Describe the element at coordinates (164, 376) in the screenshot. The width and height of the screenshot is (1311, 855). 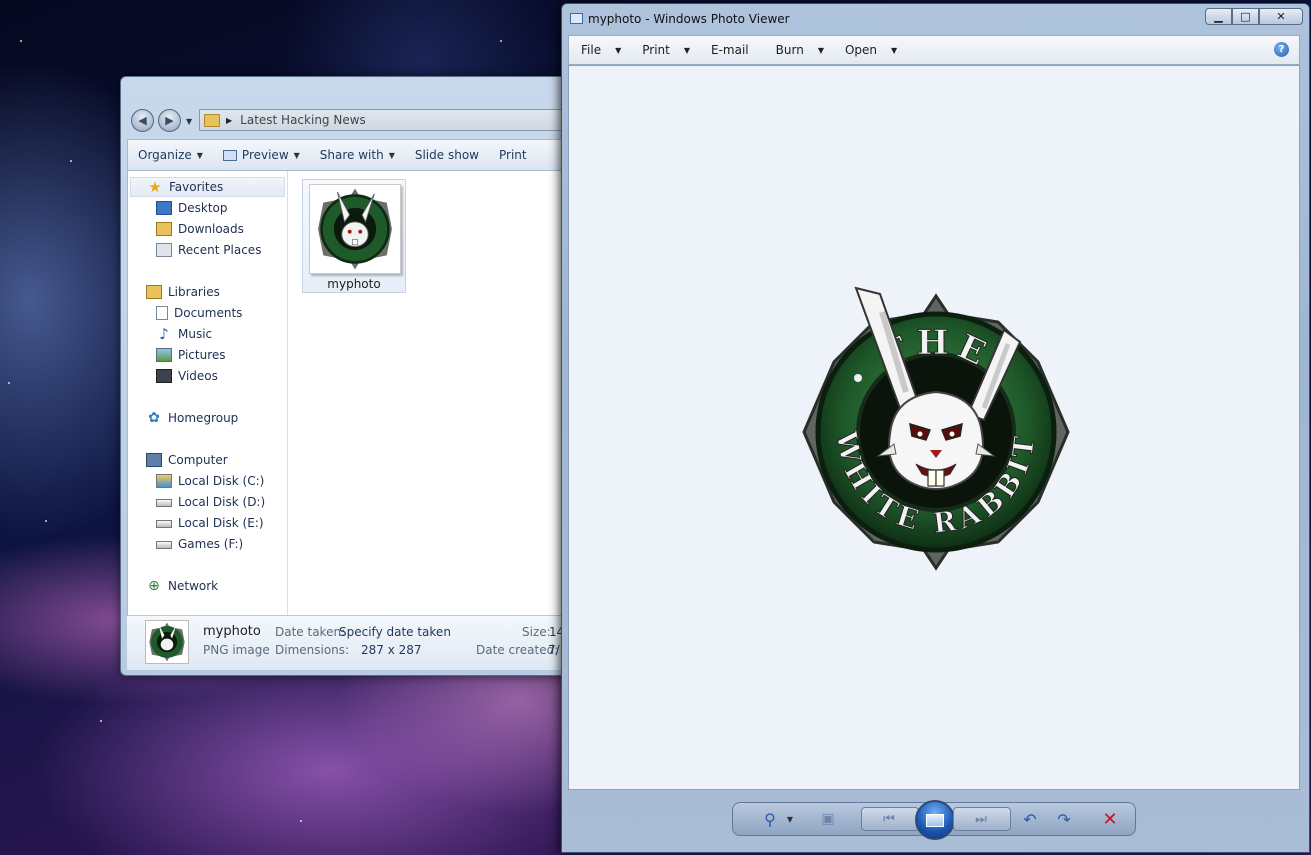
I see `videos-icon` at that location.